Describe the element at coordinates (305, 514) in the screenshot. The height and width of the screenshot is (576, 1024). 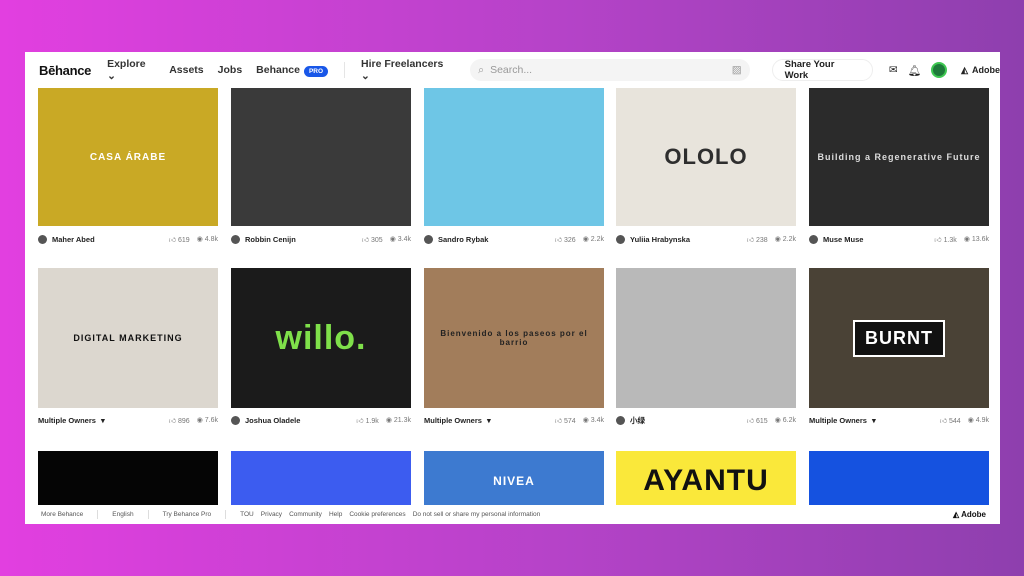
I see `footer-link: Community` at that location.